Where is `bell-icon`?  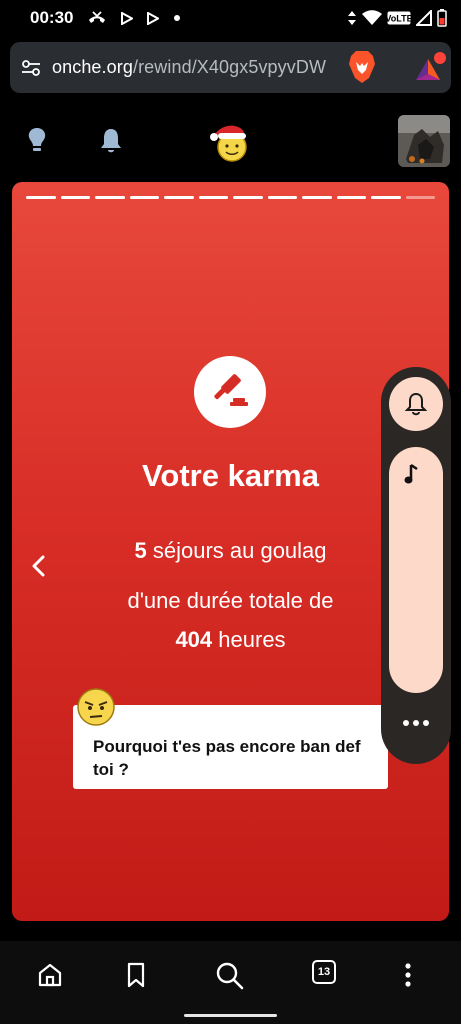 bell-icon is located at coordinates (111, 143).